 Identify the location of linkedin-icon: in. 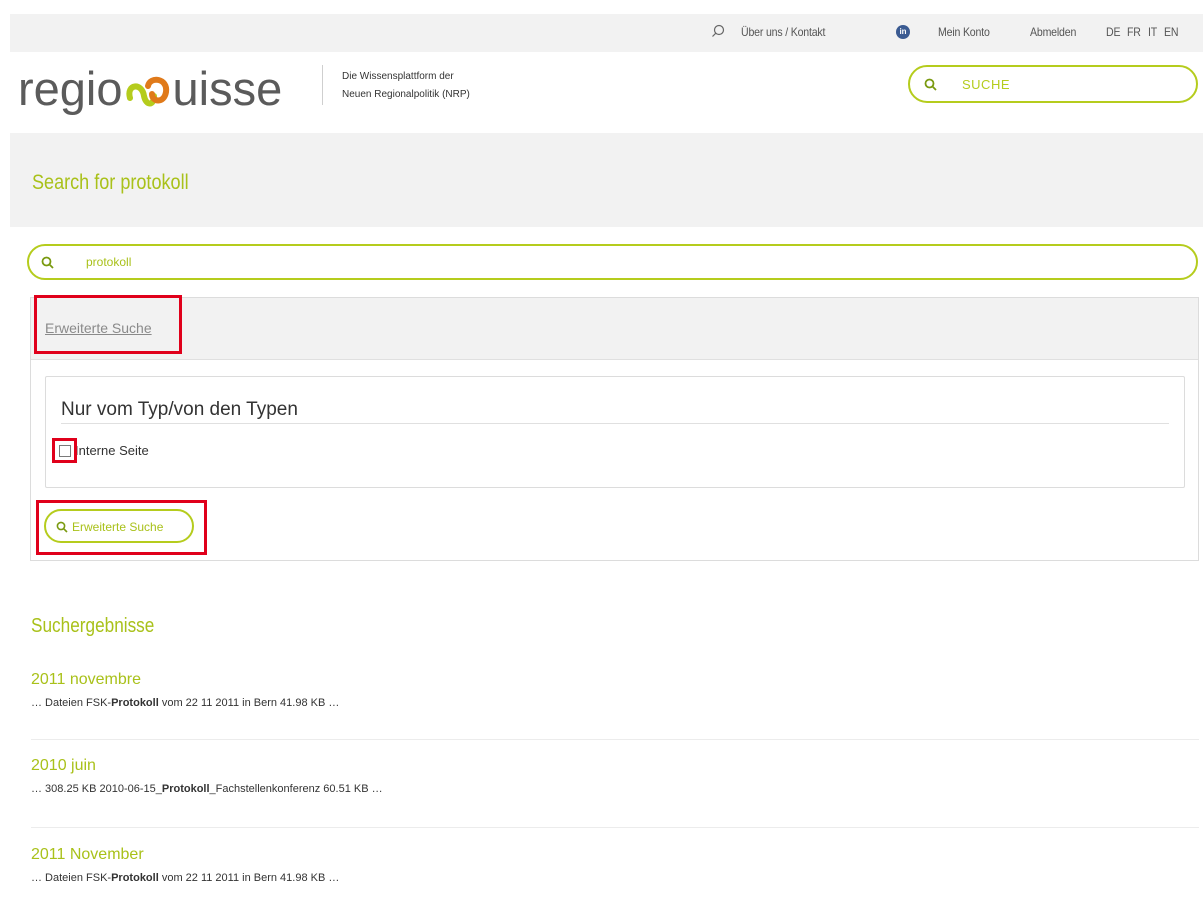
(903, 32).